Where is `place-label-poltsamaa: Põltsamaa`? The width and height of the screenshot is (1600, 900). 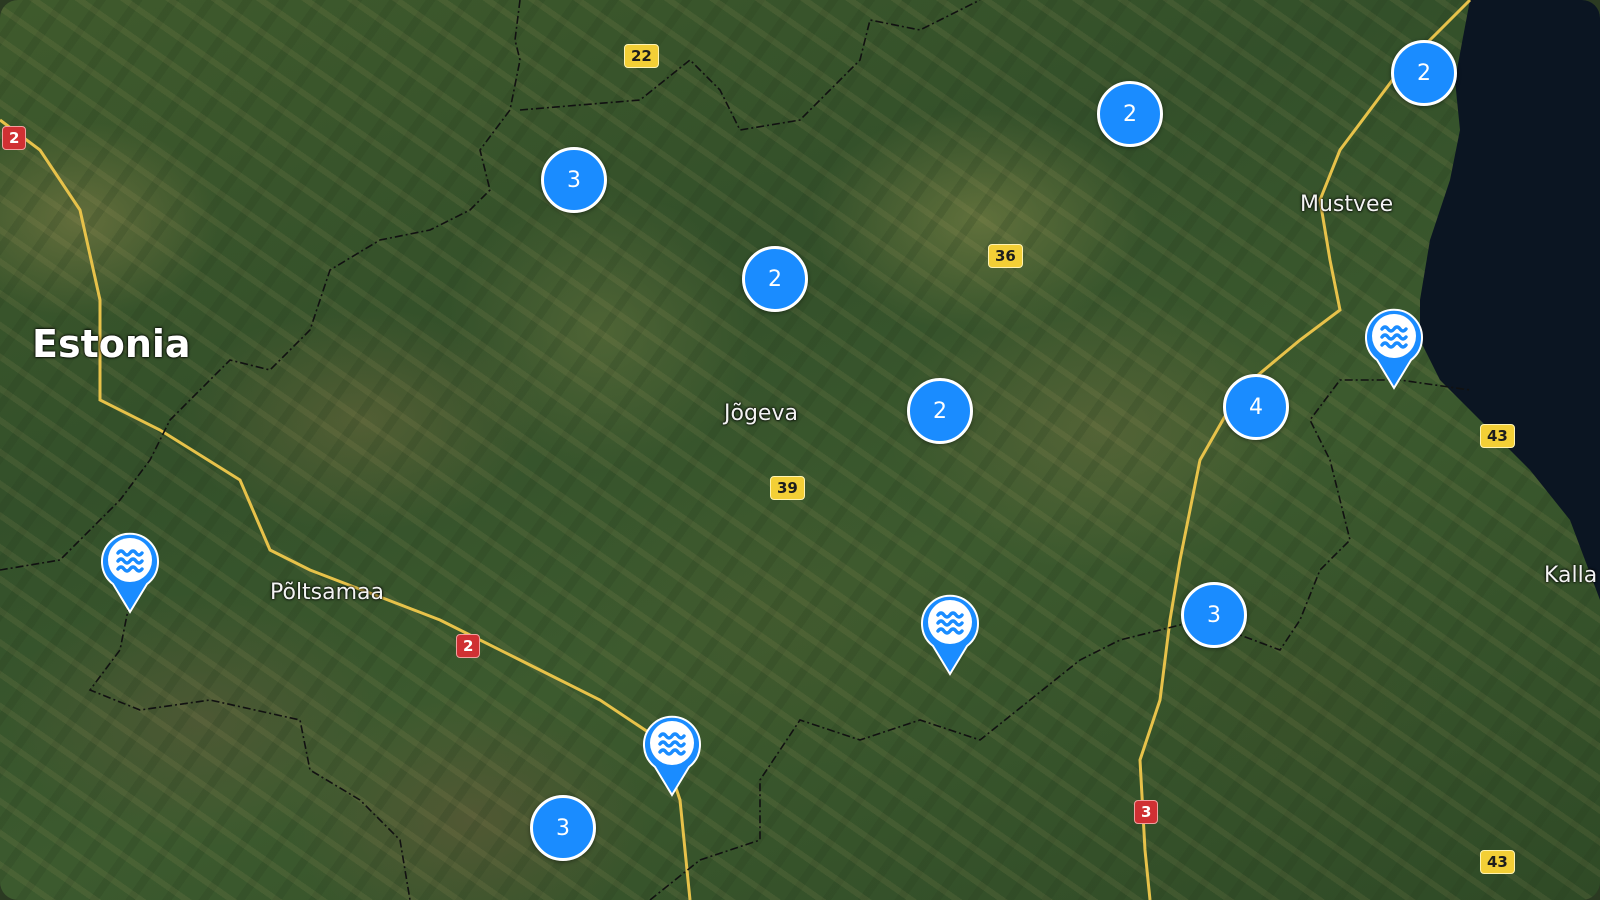
place-label-poltsamaa: Põltsamaa is located at coordinates (327, 592).